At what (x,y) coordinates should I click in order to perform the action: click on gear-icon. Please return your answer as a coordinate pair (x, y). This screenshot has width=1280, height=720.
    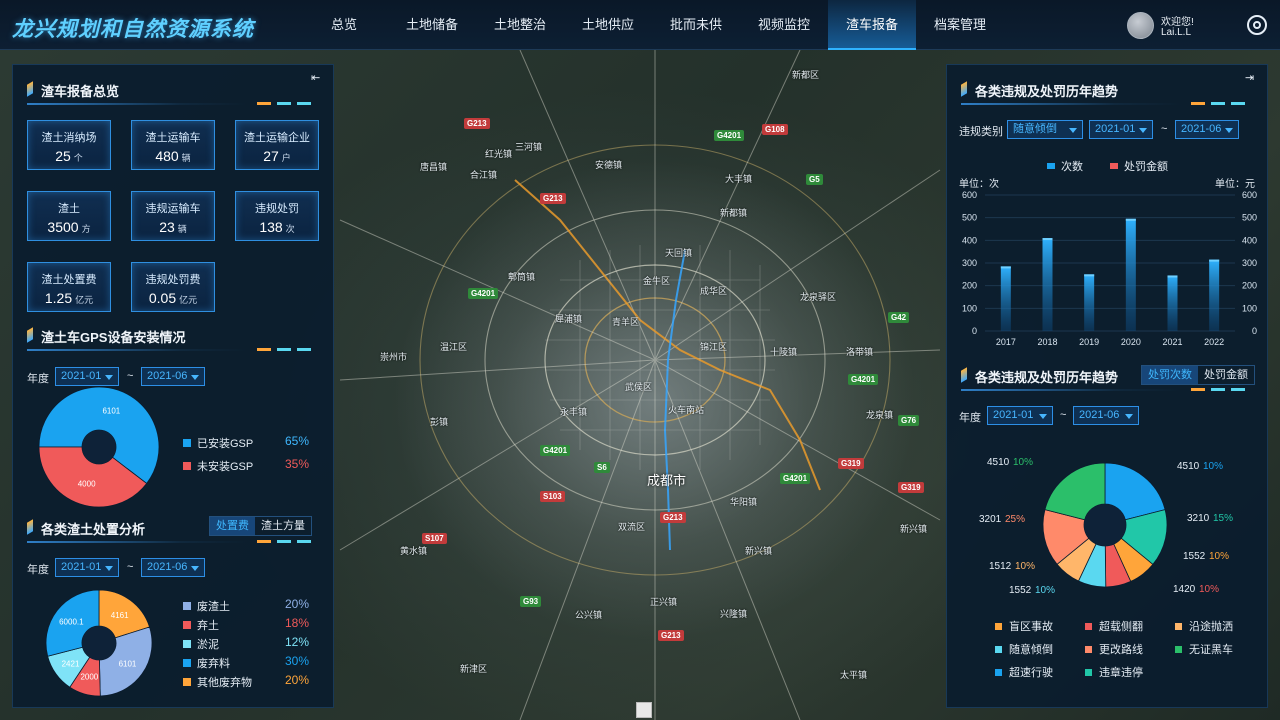
    Looking at the image, I should click on (1257, 25).